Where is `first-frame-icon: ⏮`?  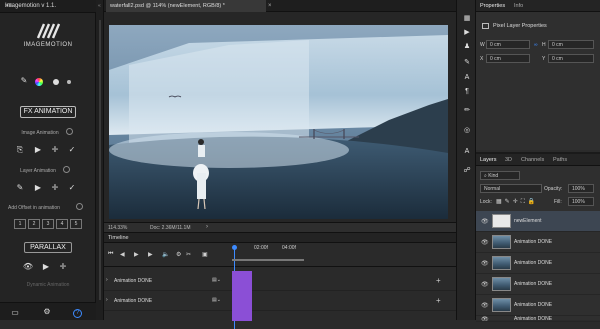 first-frame-icon: ⏮ is located at coordinates (110, 254).